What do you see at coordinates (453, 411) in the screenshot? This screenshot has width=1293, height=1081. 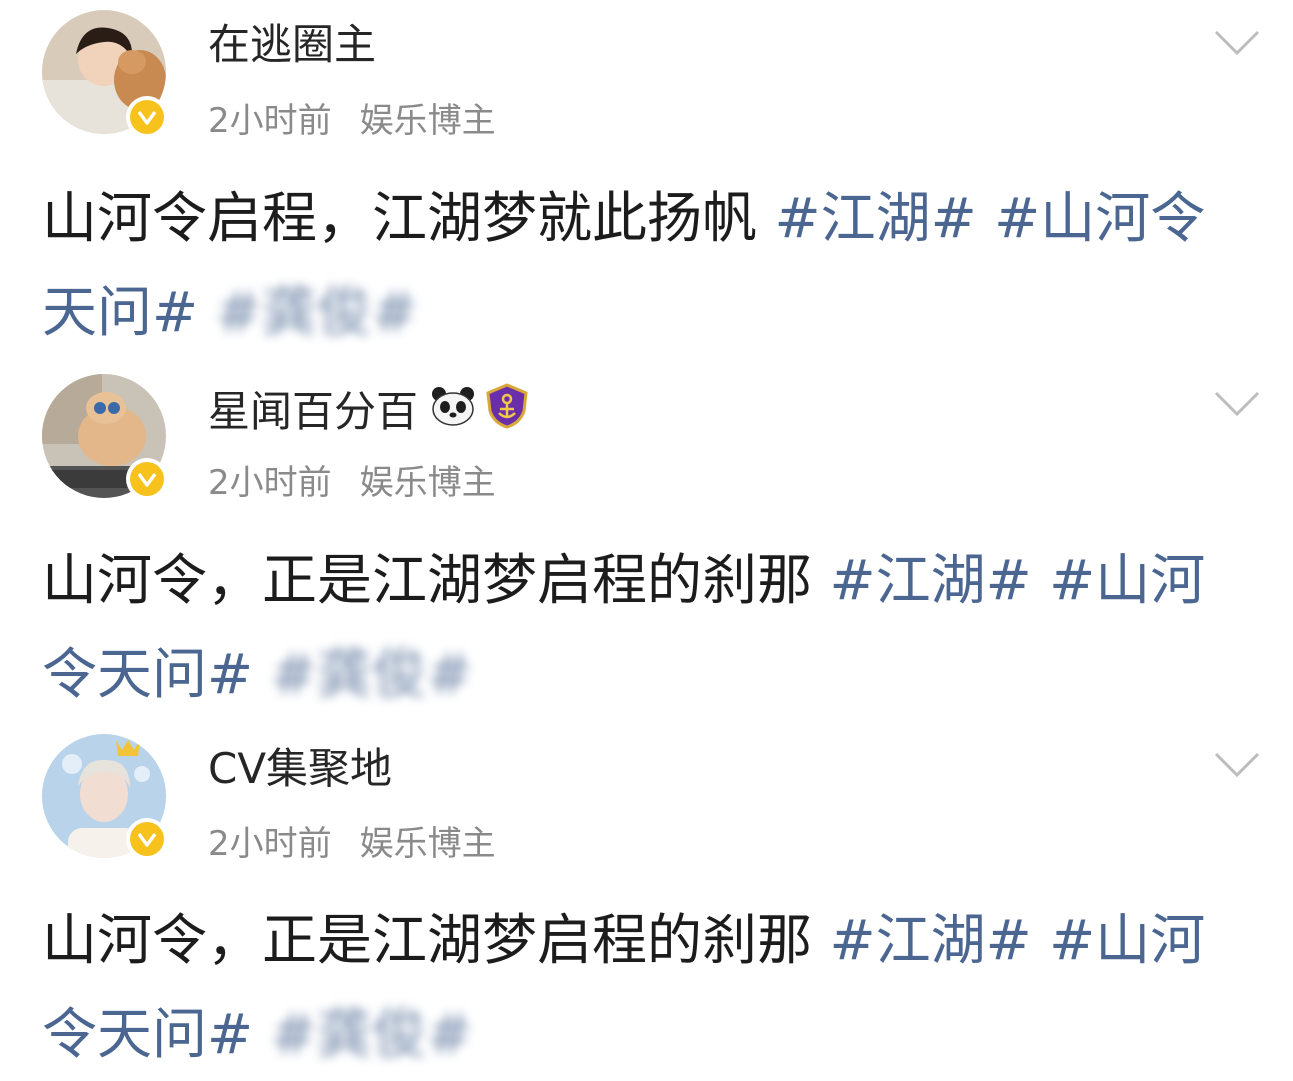 I see `panda-icon` at bounding box center [453, 411].